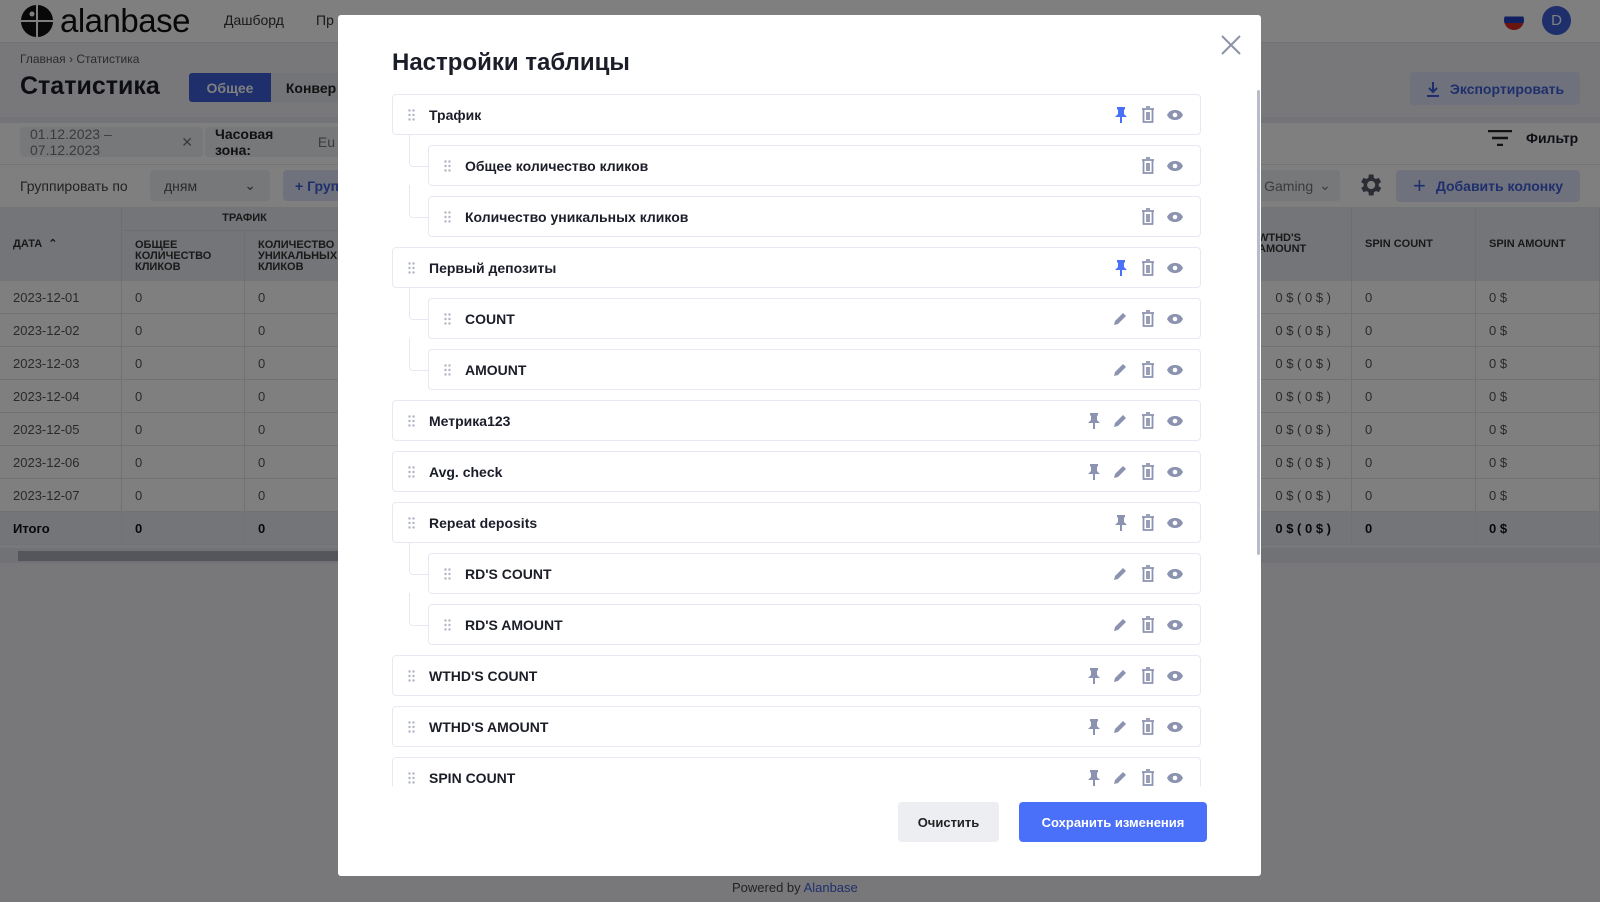 This screenshot has height=902, width=1600. What do you see at coordinates (805, 211) in the screenshot?
I see `column-subitem: Количество уникальных кликов` at bounding box center [805, 211].